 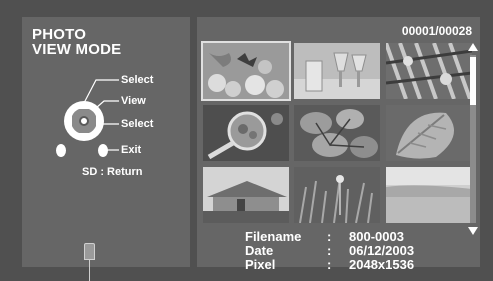 What do you see at coordinates (473, 81) in the screenshot?
I see `scroll-thumb` at bounding box center [473, 81].